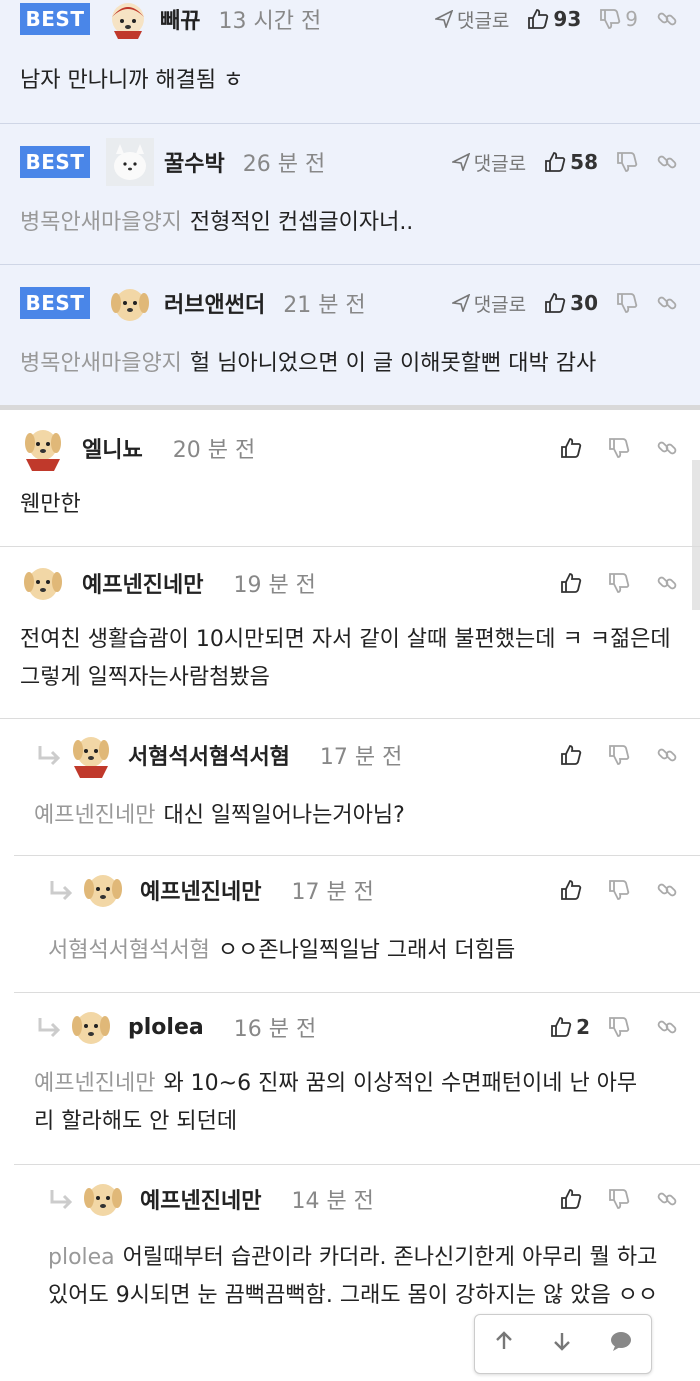 The image size is (700, 1381). What do you see at coordinates (194, 162) in the screenshot?
I see `nickname: 꿀수박` at bounding box center [194, 162].